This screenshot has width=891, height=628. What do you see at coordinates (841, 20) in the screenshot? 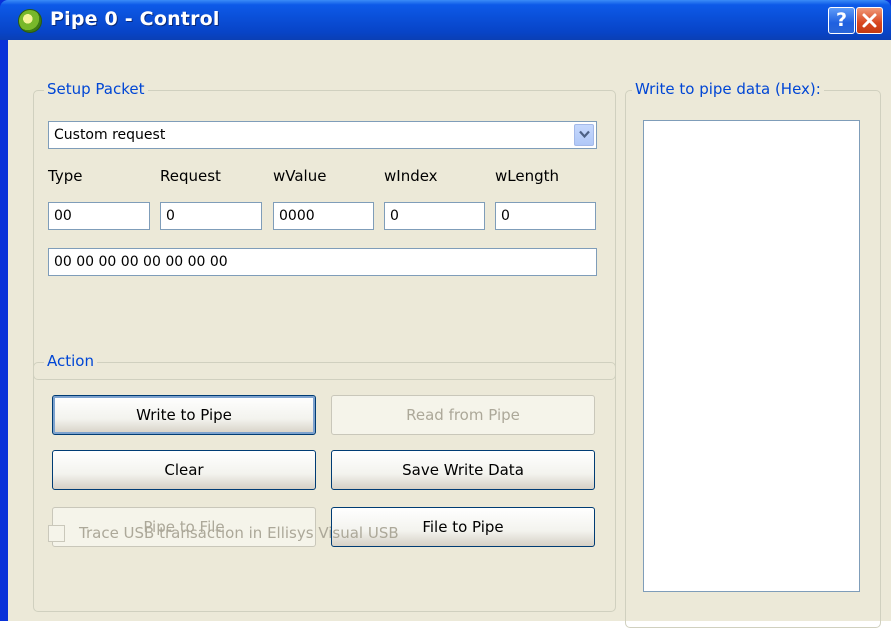
I see `help-button: ?` at bounding box center [841, 20].